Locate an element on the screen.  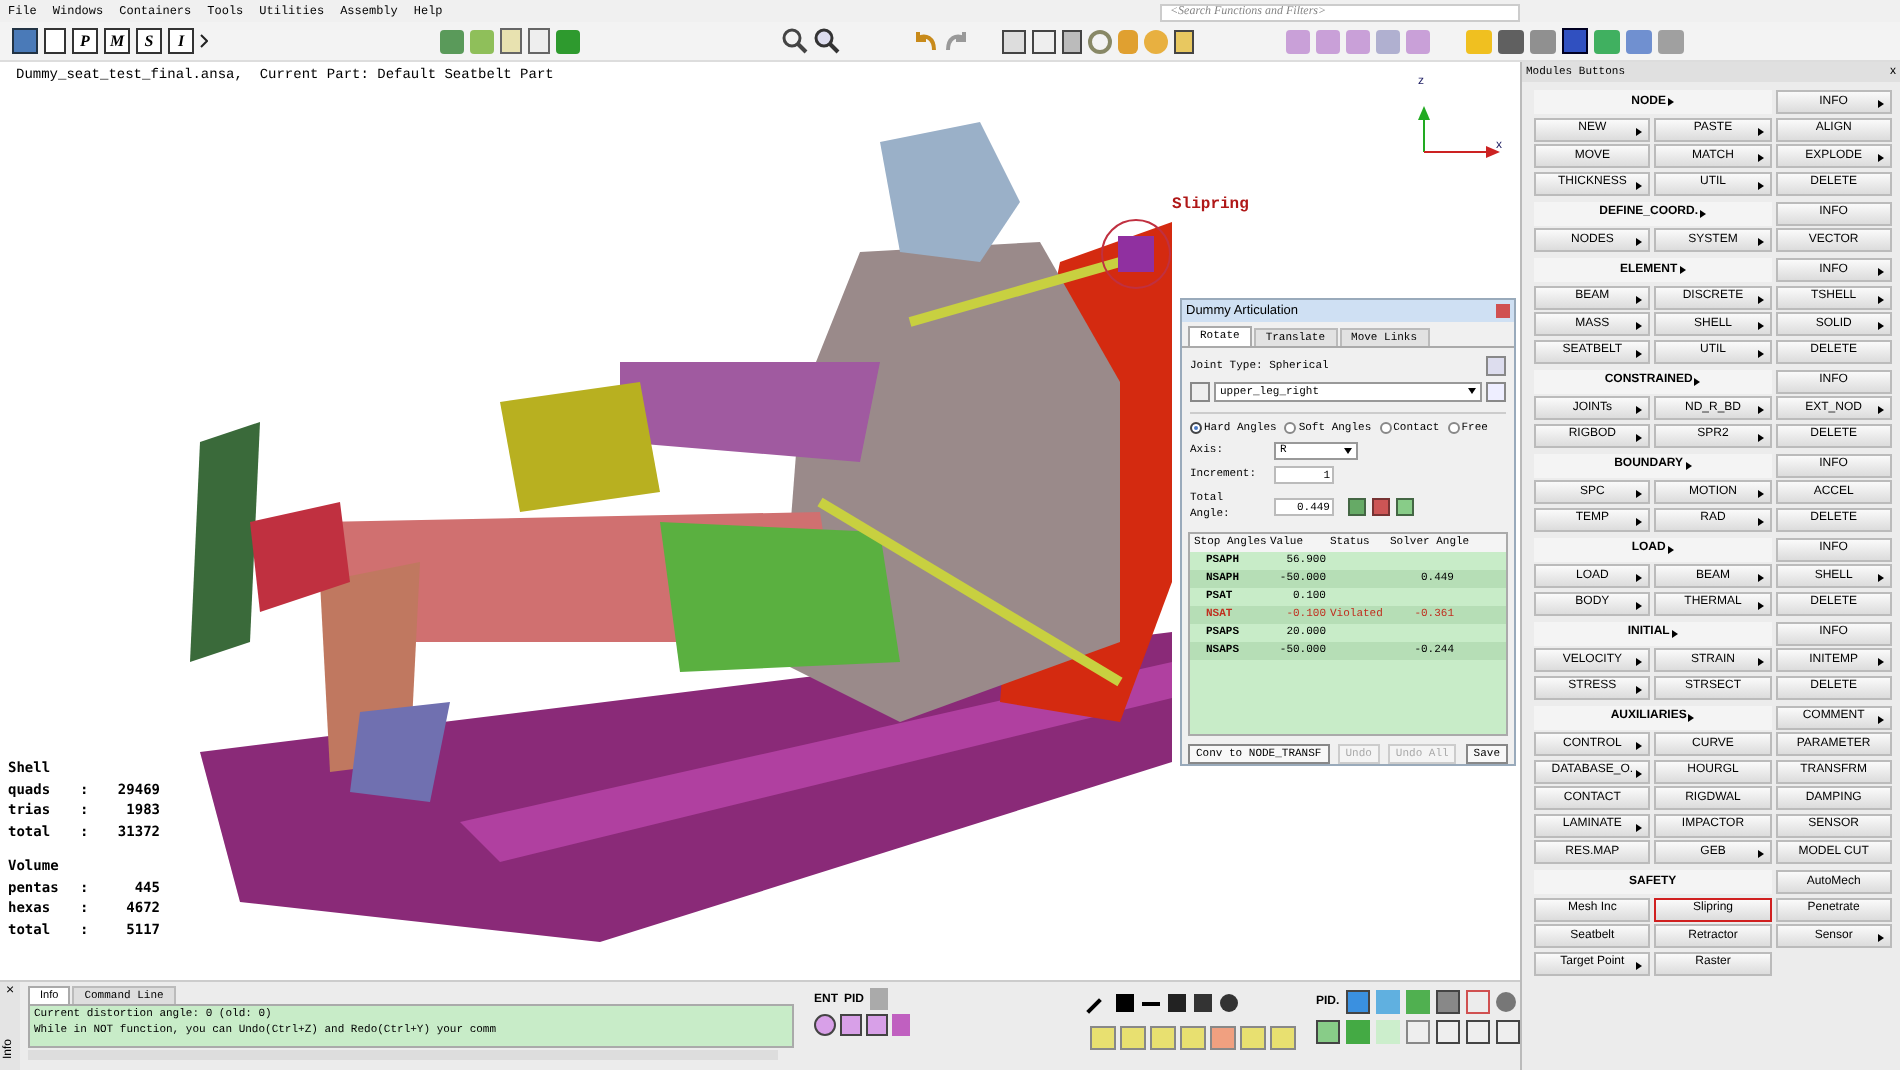
undo-icon is located at coordinates (925, 41).